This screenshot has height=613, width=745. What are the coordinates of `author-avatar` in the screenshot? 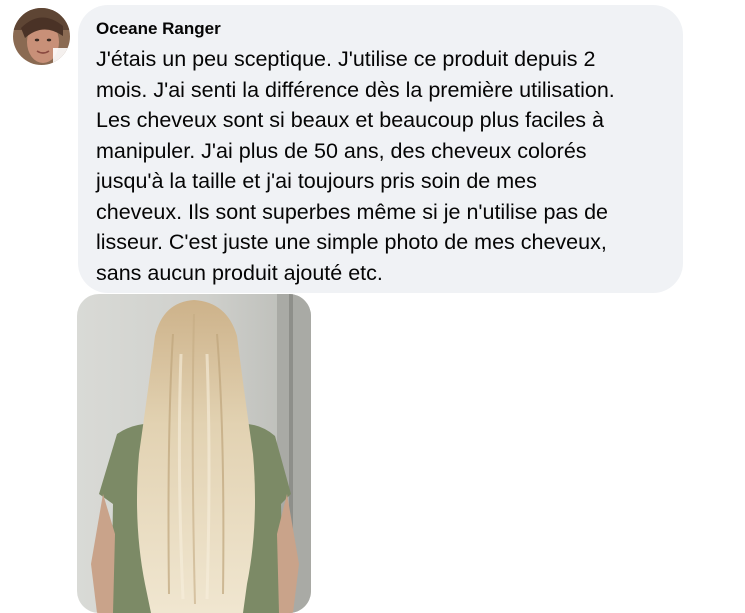 It's located at (41, 36).